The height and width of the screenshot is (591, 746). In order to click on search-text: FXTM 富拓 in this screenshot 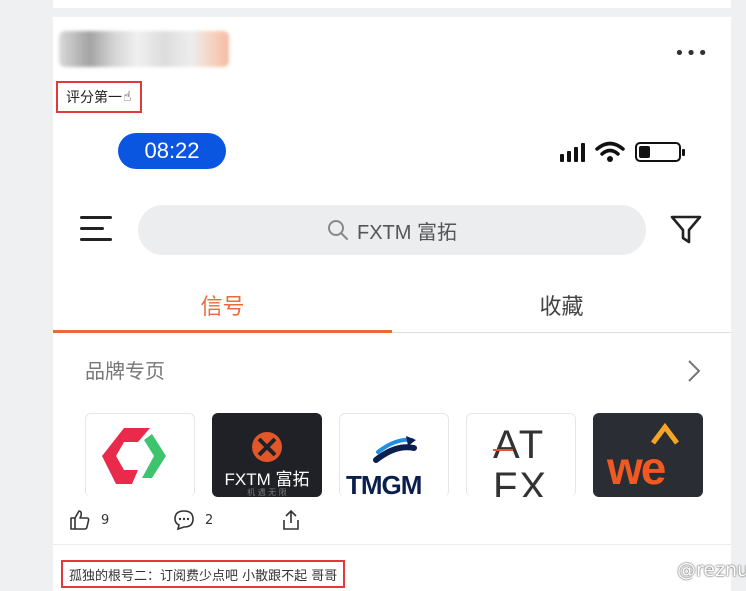, I will do `click(407, 232)`.